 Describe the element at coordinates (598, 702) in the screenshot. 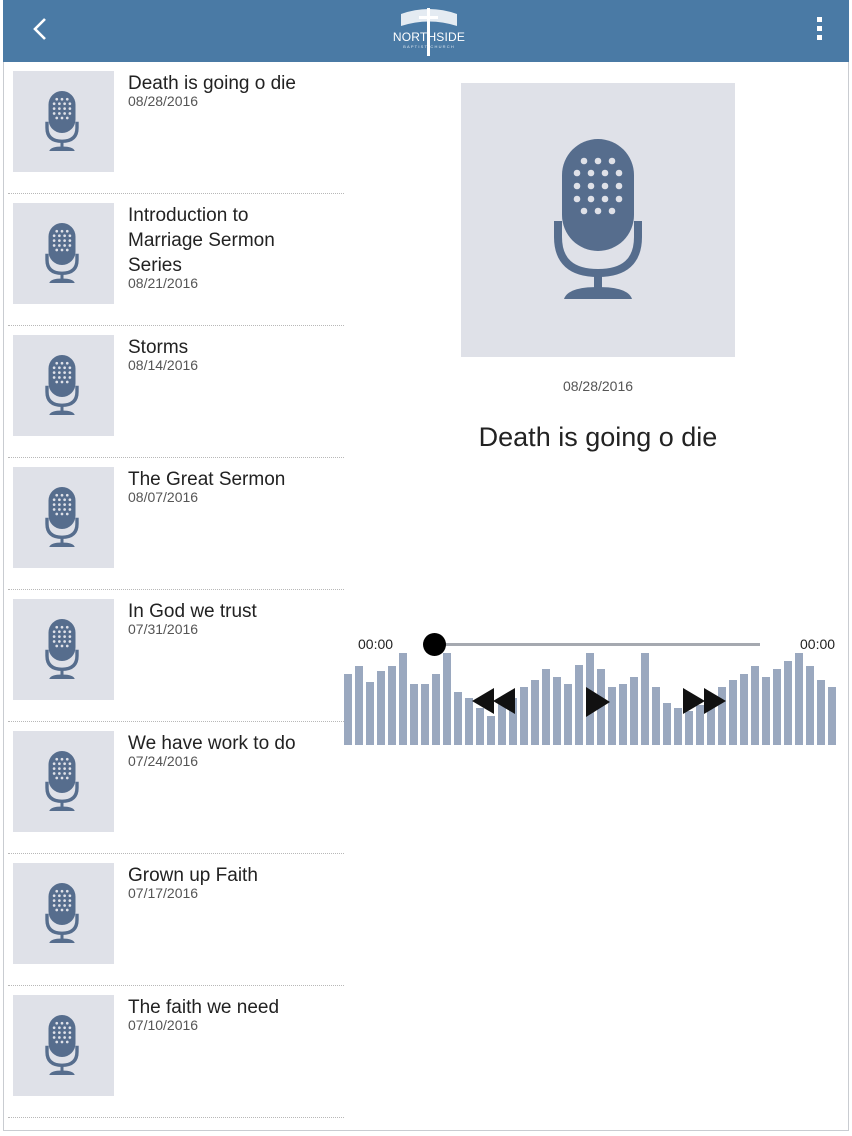

I see `play-icon` at that location.